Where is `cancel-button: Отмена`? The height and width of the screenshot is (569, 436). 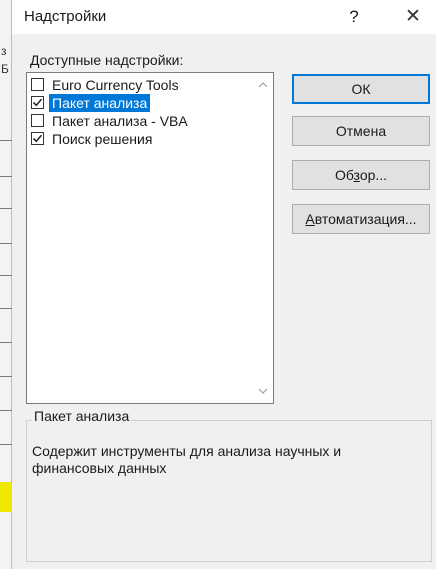 cancel-button: Отмена is located at coordinates (361, 131).